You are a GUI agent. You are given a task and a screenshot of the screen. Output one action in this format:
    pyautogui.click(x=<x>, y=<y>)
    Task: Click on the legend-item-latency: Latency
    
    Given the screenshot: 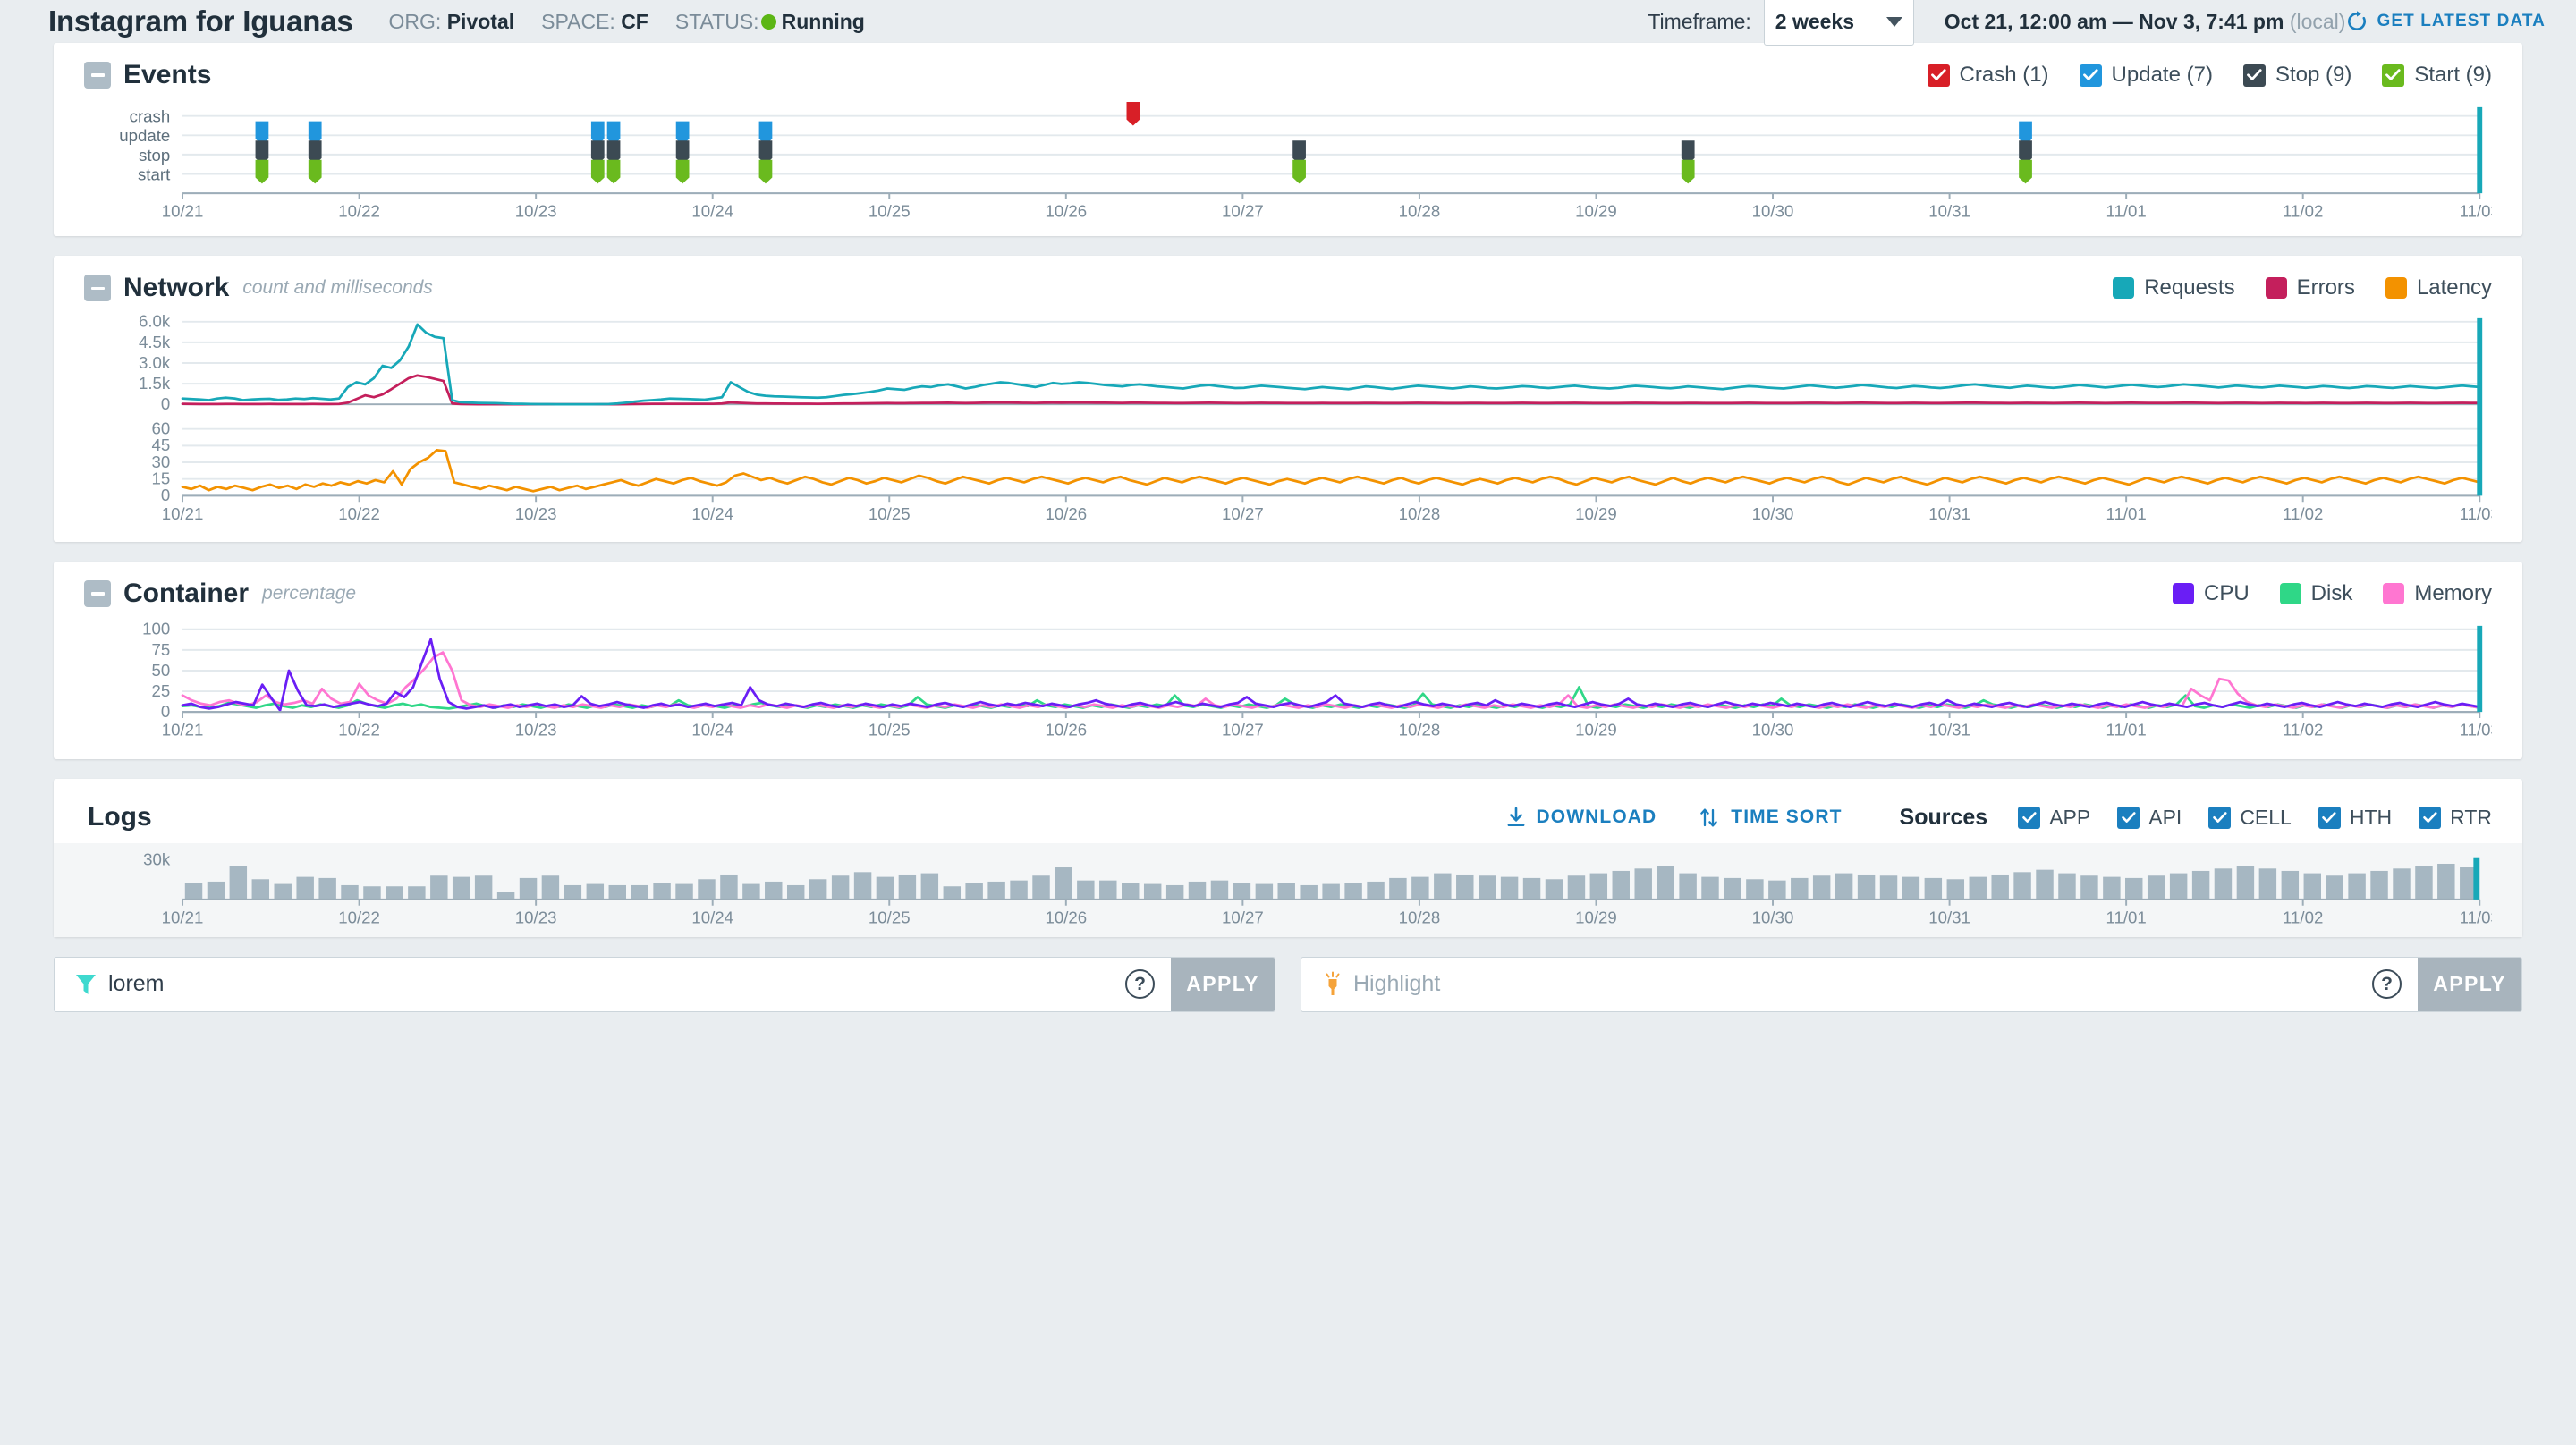 What is the action you would take?
    pyautogui.click(x=2438, y=287)
    